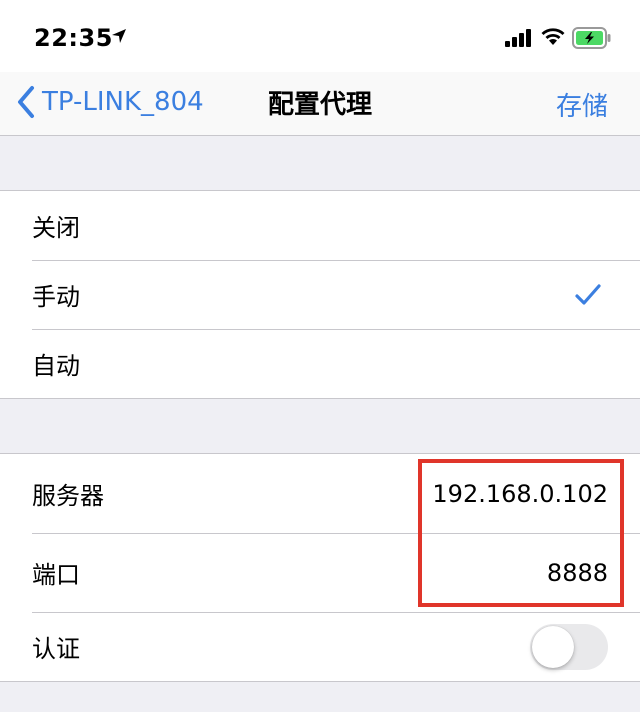 The height and width of the screenshot is (712, 640). Describe the element at coordinates (320, 572) in the screenshot. I see `port-row: 端口 8888` at that location.